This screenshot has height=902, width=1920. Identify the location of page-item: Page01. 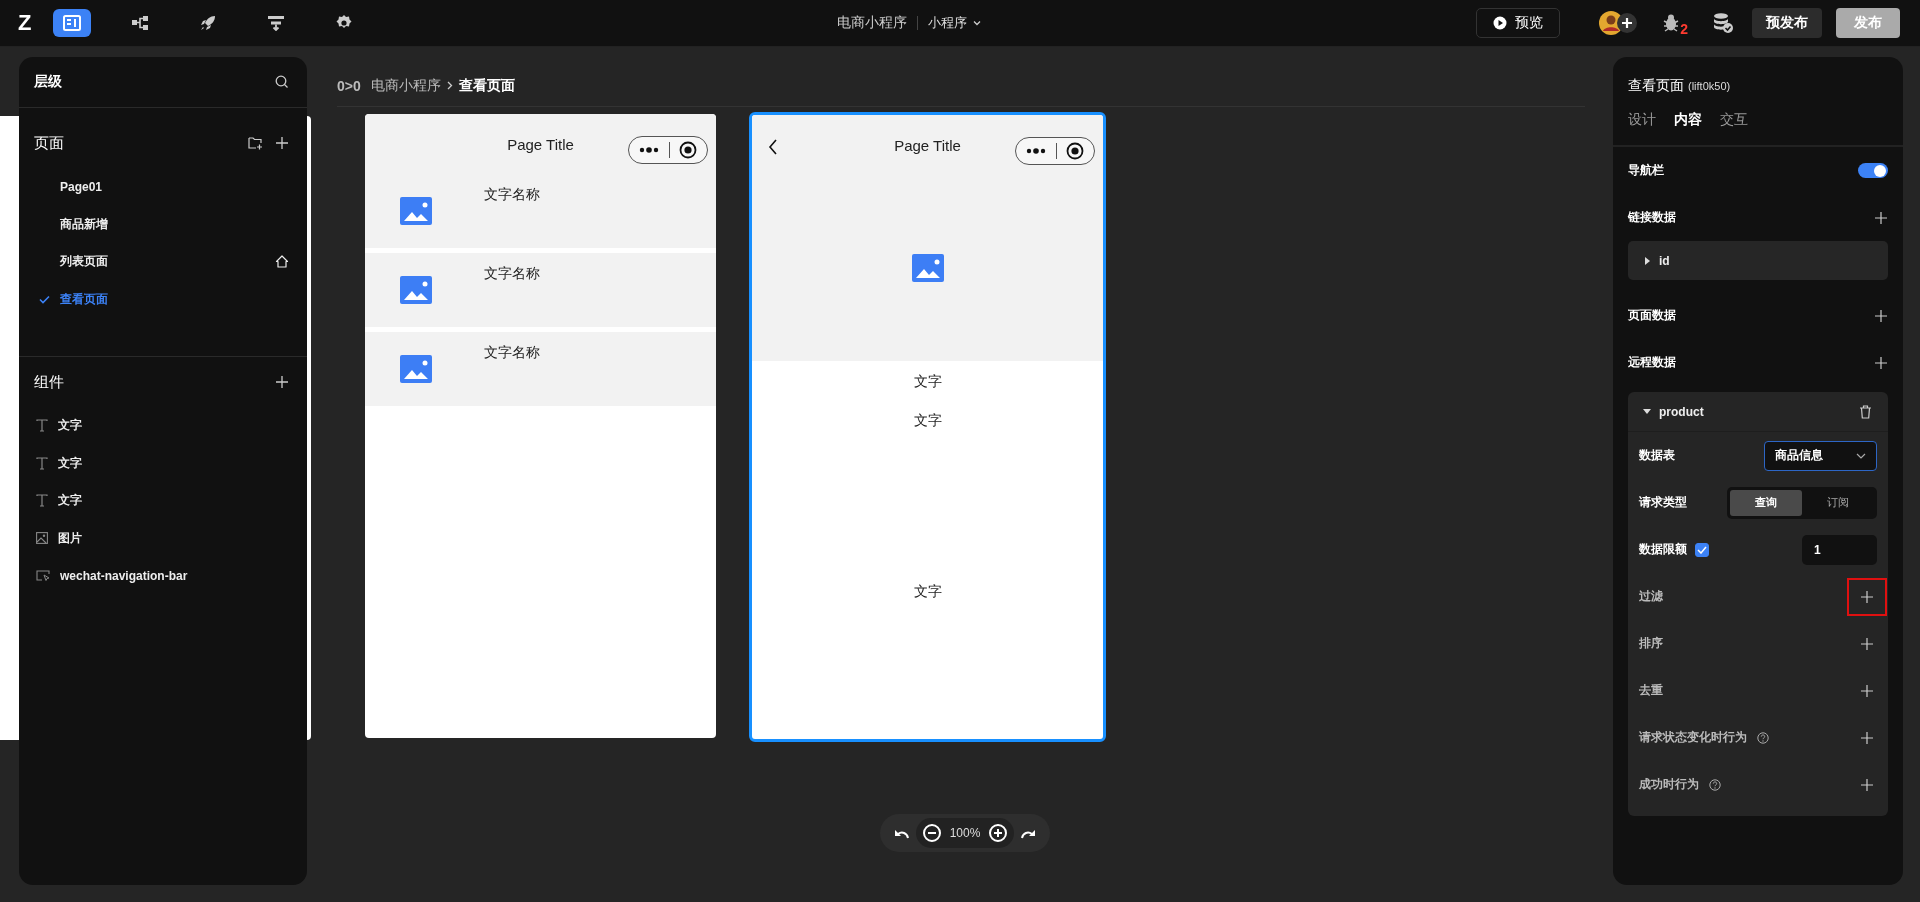
(163, 187).